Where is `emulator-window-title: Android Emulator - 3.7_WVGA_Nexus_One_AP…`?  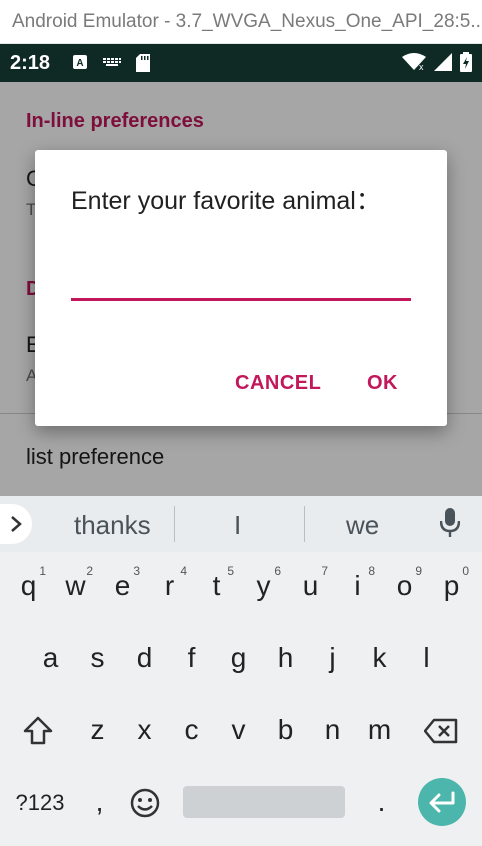
emulator-window-title: Android Emulator - 3.7_WVGA_Nexus_One_AP… is located at coordinates (241, 22).